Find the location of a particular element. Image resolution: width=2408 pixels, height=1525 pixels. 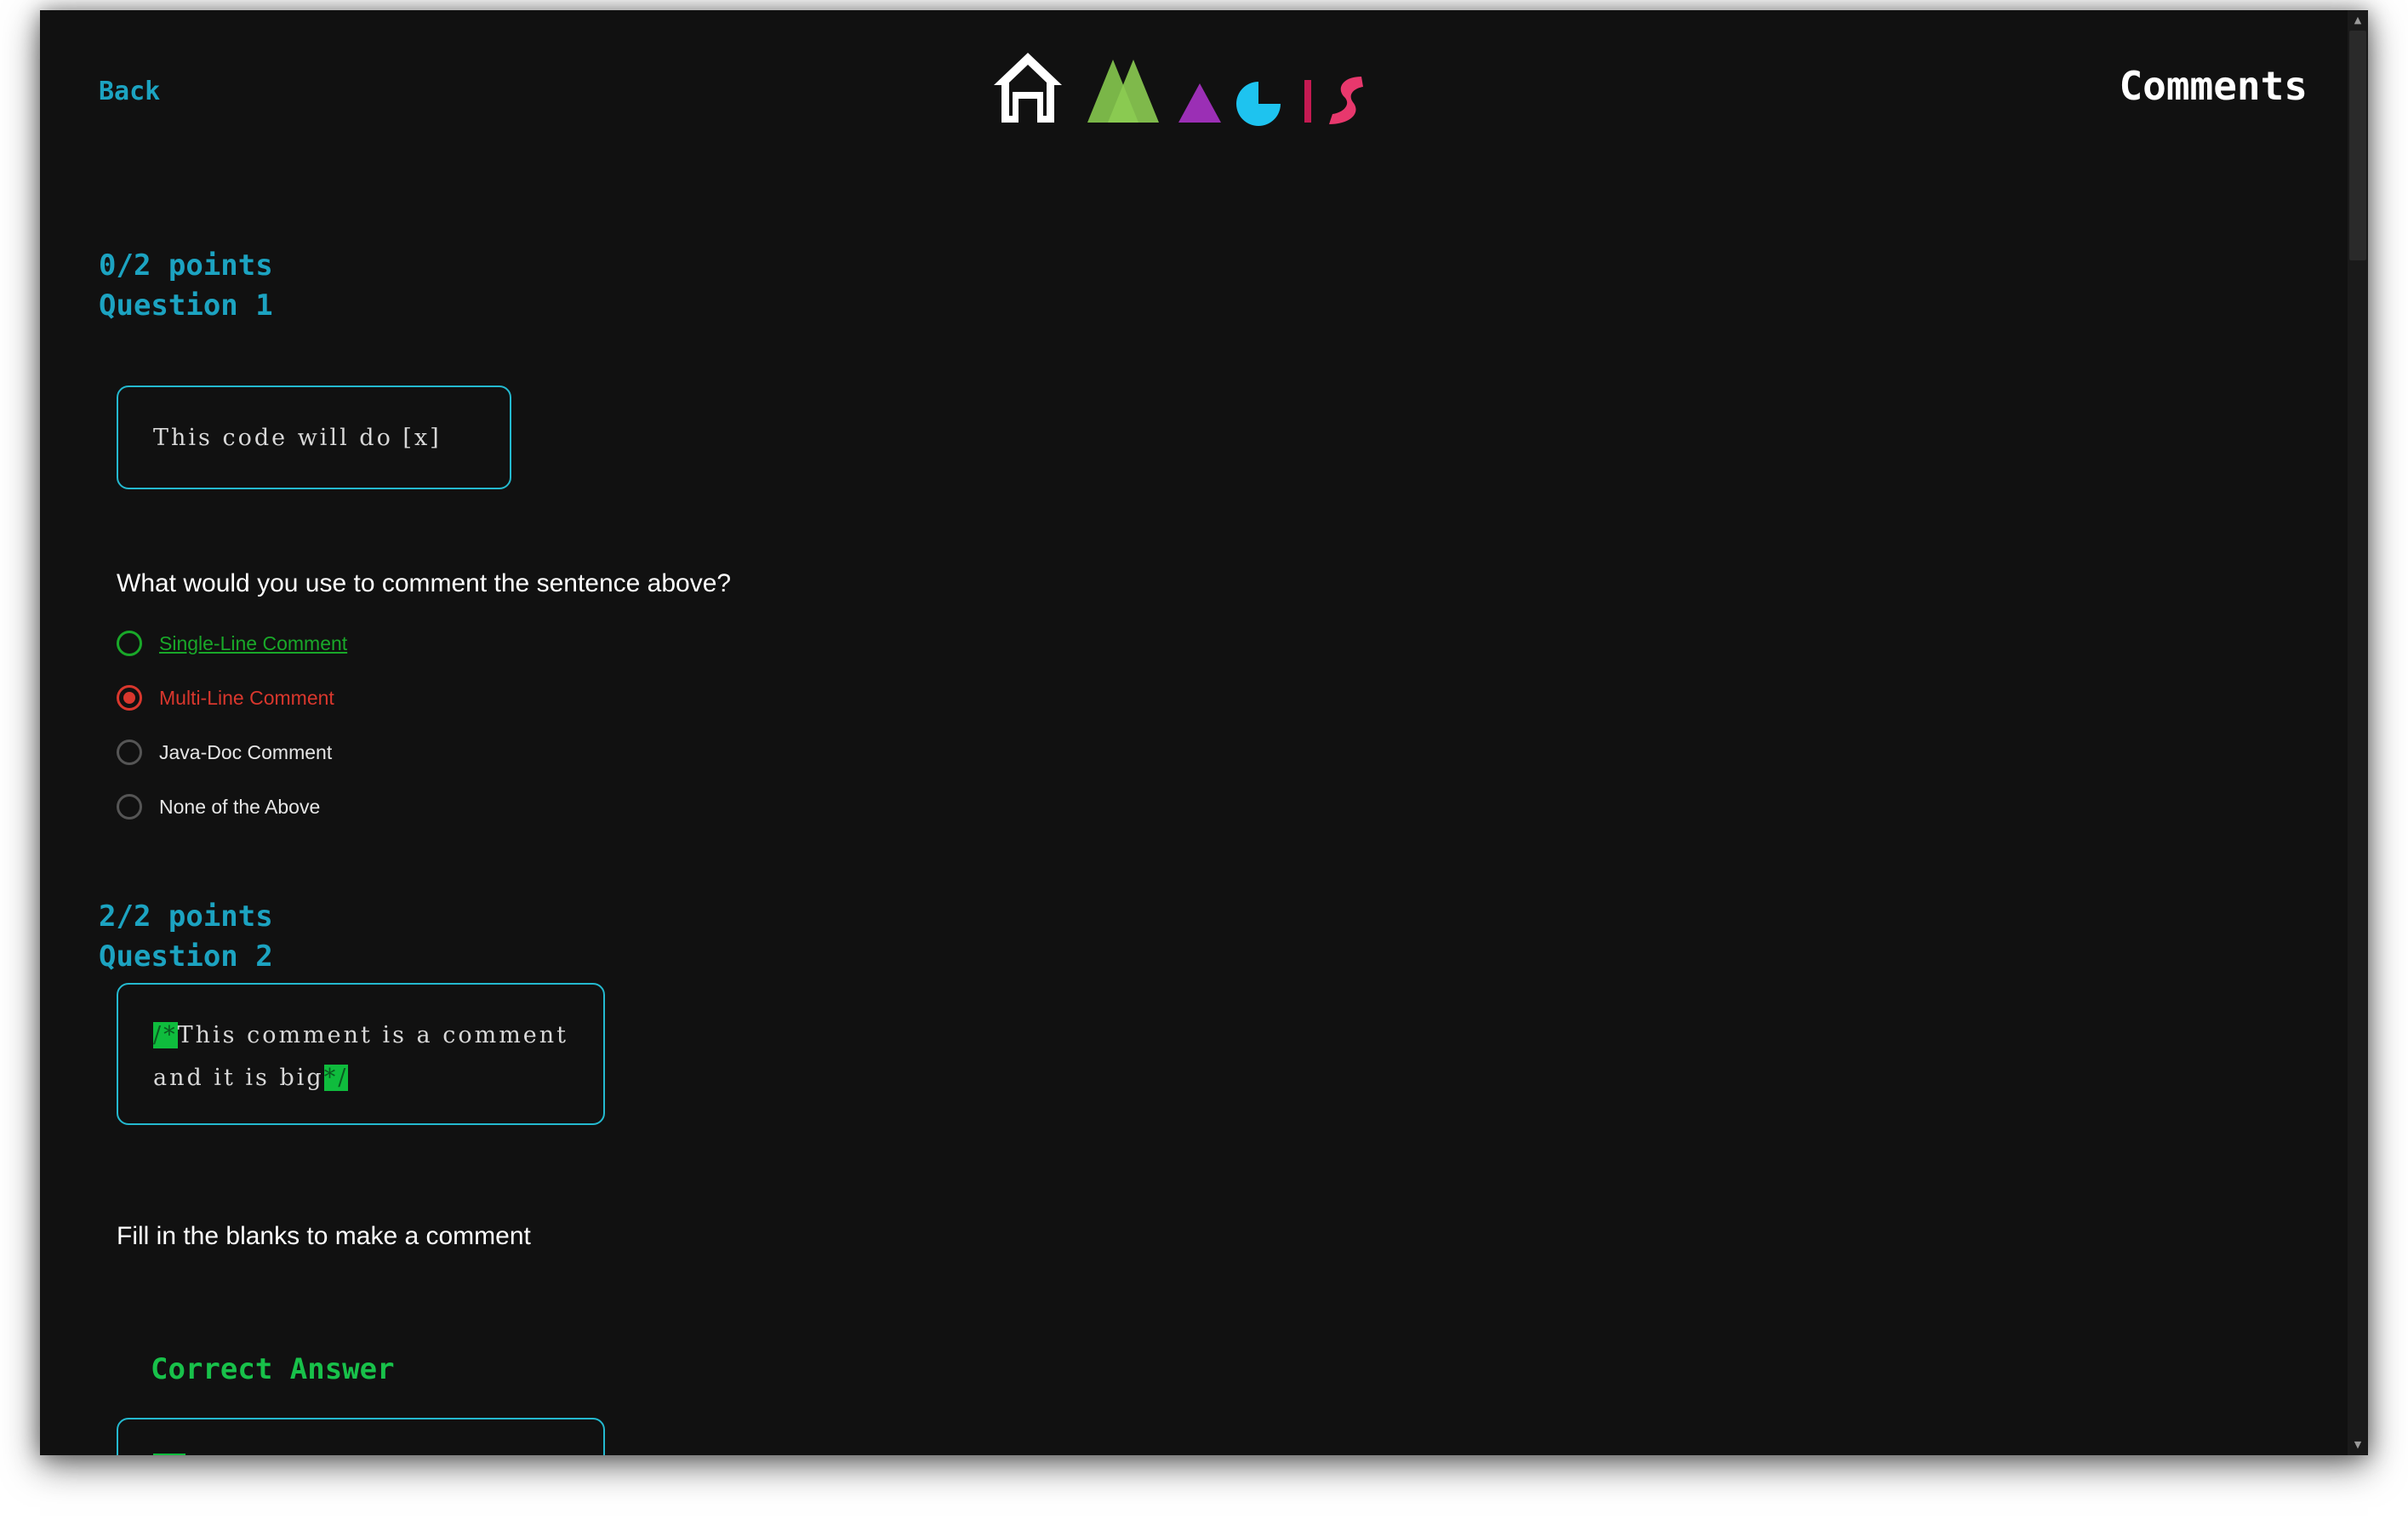

option-label: Java-Doc Comment is located at coordinates (246, 751).